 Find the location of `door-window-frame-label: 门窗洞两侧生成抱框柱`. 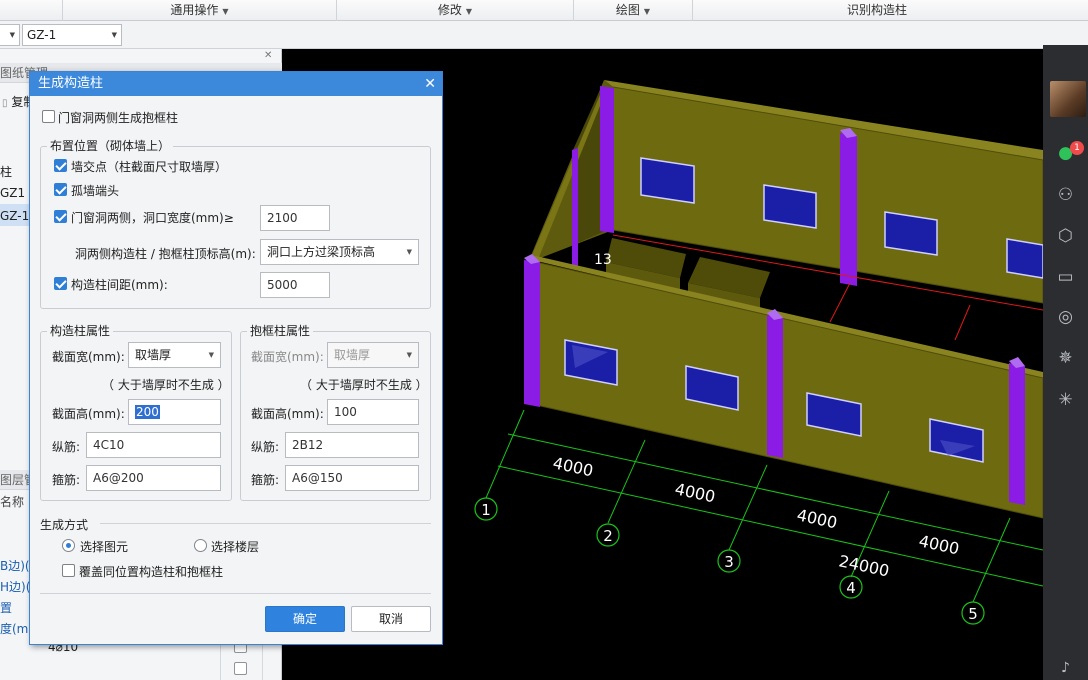

door-window-frame-label: 门窗洞两侧生成抱框柱 is located at coordinates (118, 118).